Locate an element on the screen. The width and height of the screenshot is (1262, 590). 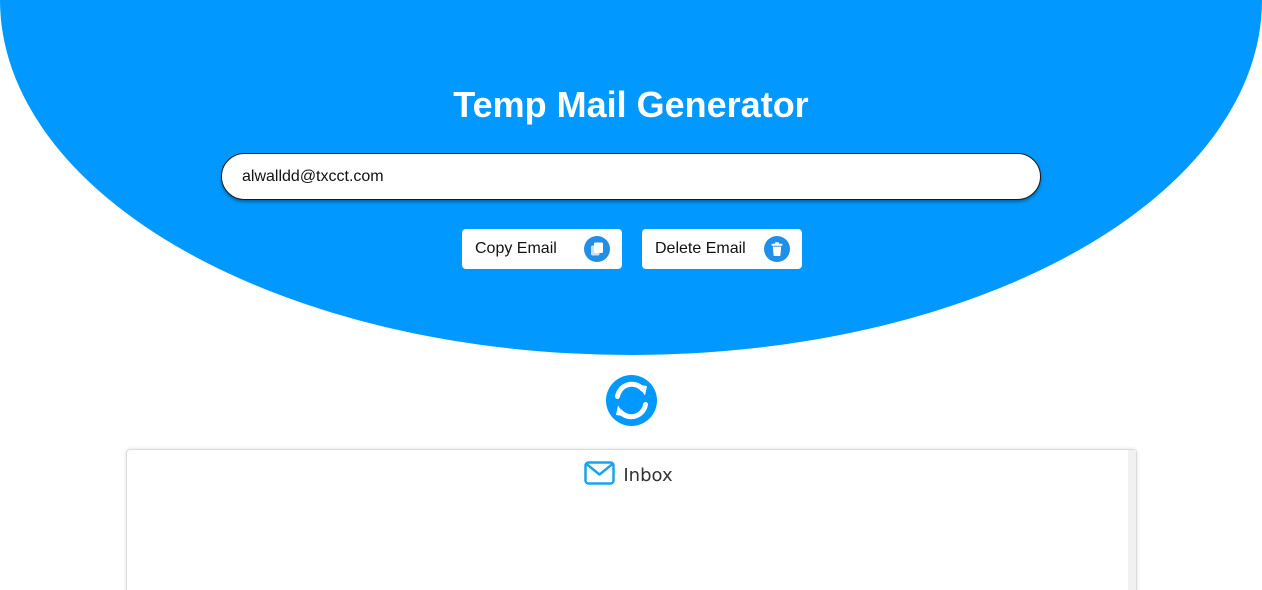
envelope-icon is located at coordinates (600, 475).